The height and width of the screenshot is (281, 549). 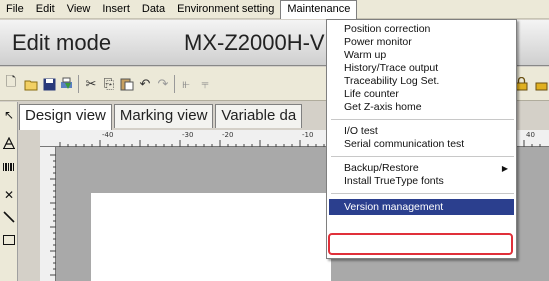 I want to click on ruler-label: -20, so click(x=228, y=135).